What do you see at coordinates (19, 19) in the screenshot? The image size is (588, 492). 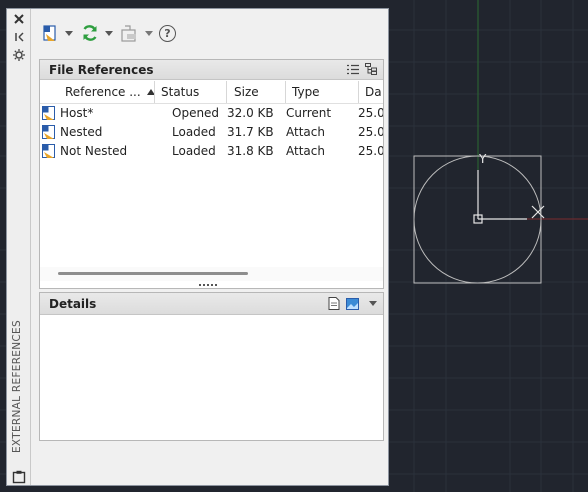 I see `close-icon` at bounding box center [19, 19].